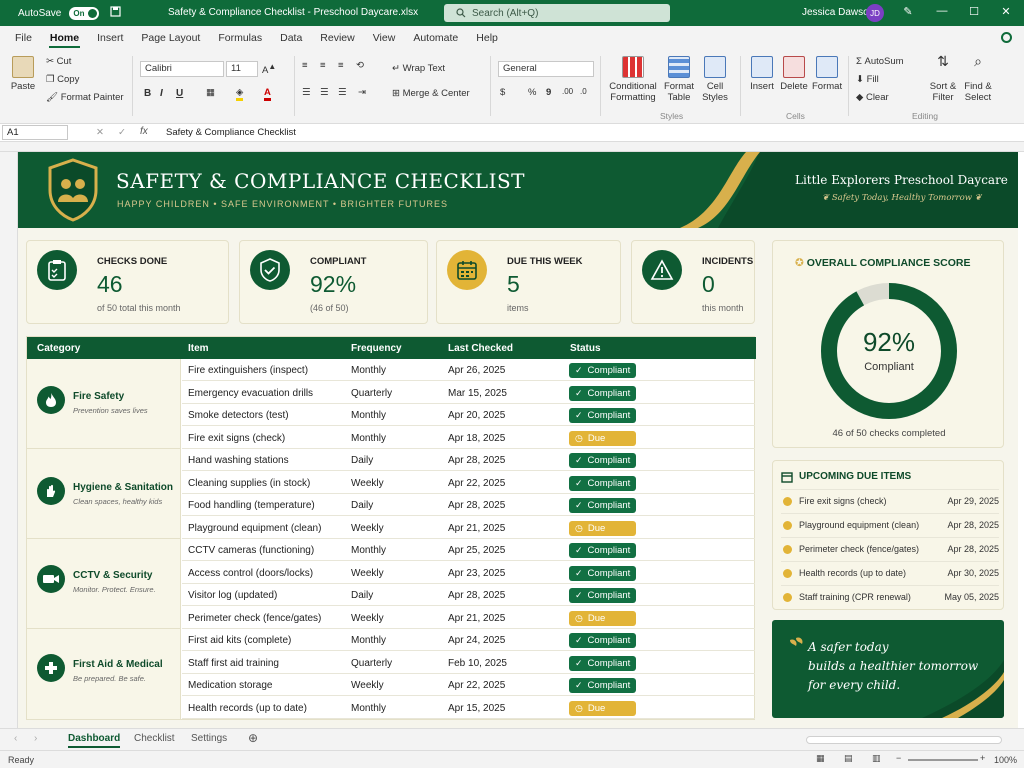 This screenshot has width=1024, height=768. What do you see at coordinates (908, 11) in the screenshot?
I see `feedback-icon: ✎` at bounding box center [908, 11].